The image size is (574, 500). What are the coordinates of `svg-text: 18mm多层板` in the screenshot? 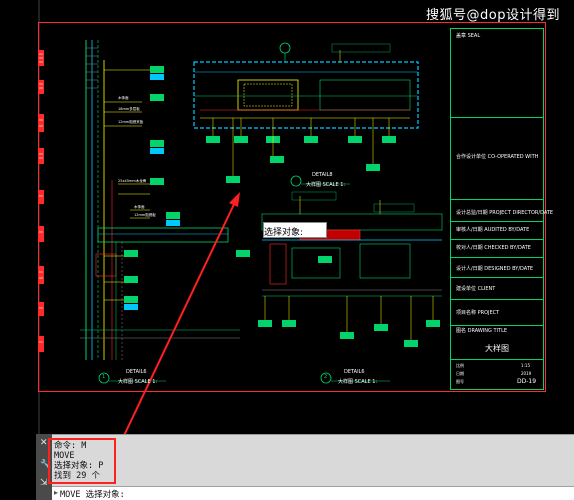 It's located at (129, 108).